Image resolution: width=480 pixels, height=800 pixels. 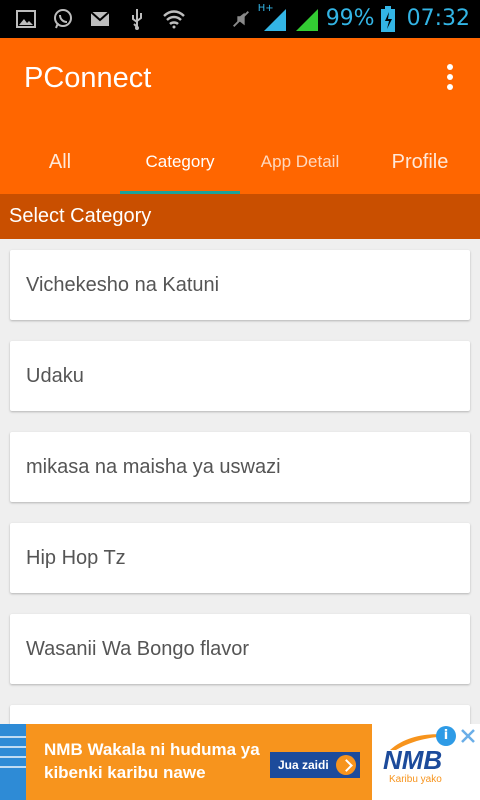 What do you see at coordinates (240, 285) in the screenshot?
I see `category-item: Vichekesho na Katuni` at bounding box center [240, 285].